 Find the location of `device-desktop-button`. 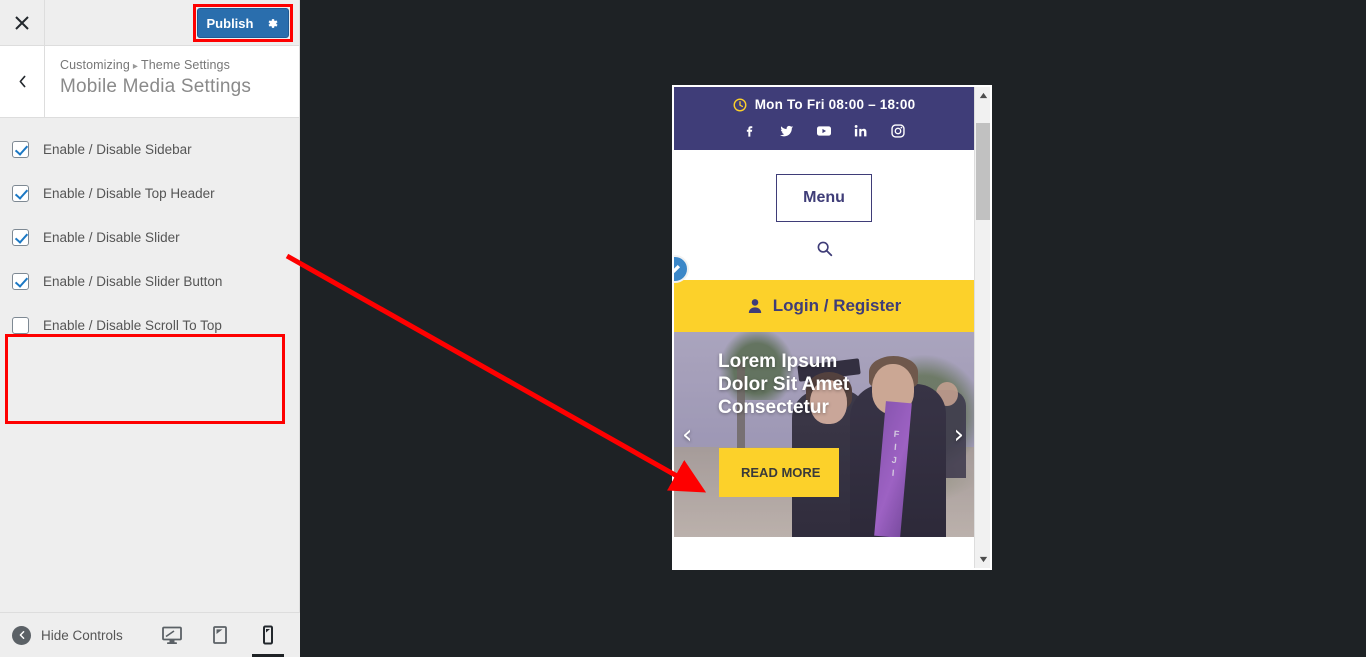

device-desktop-button is located at coordinates (172, 635).